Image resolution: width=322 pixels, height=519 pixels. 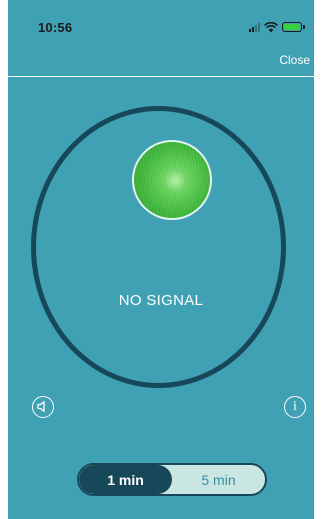 I want to click on wifi-icon, so click(x=271, y=26).